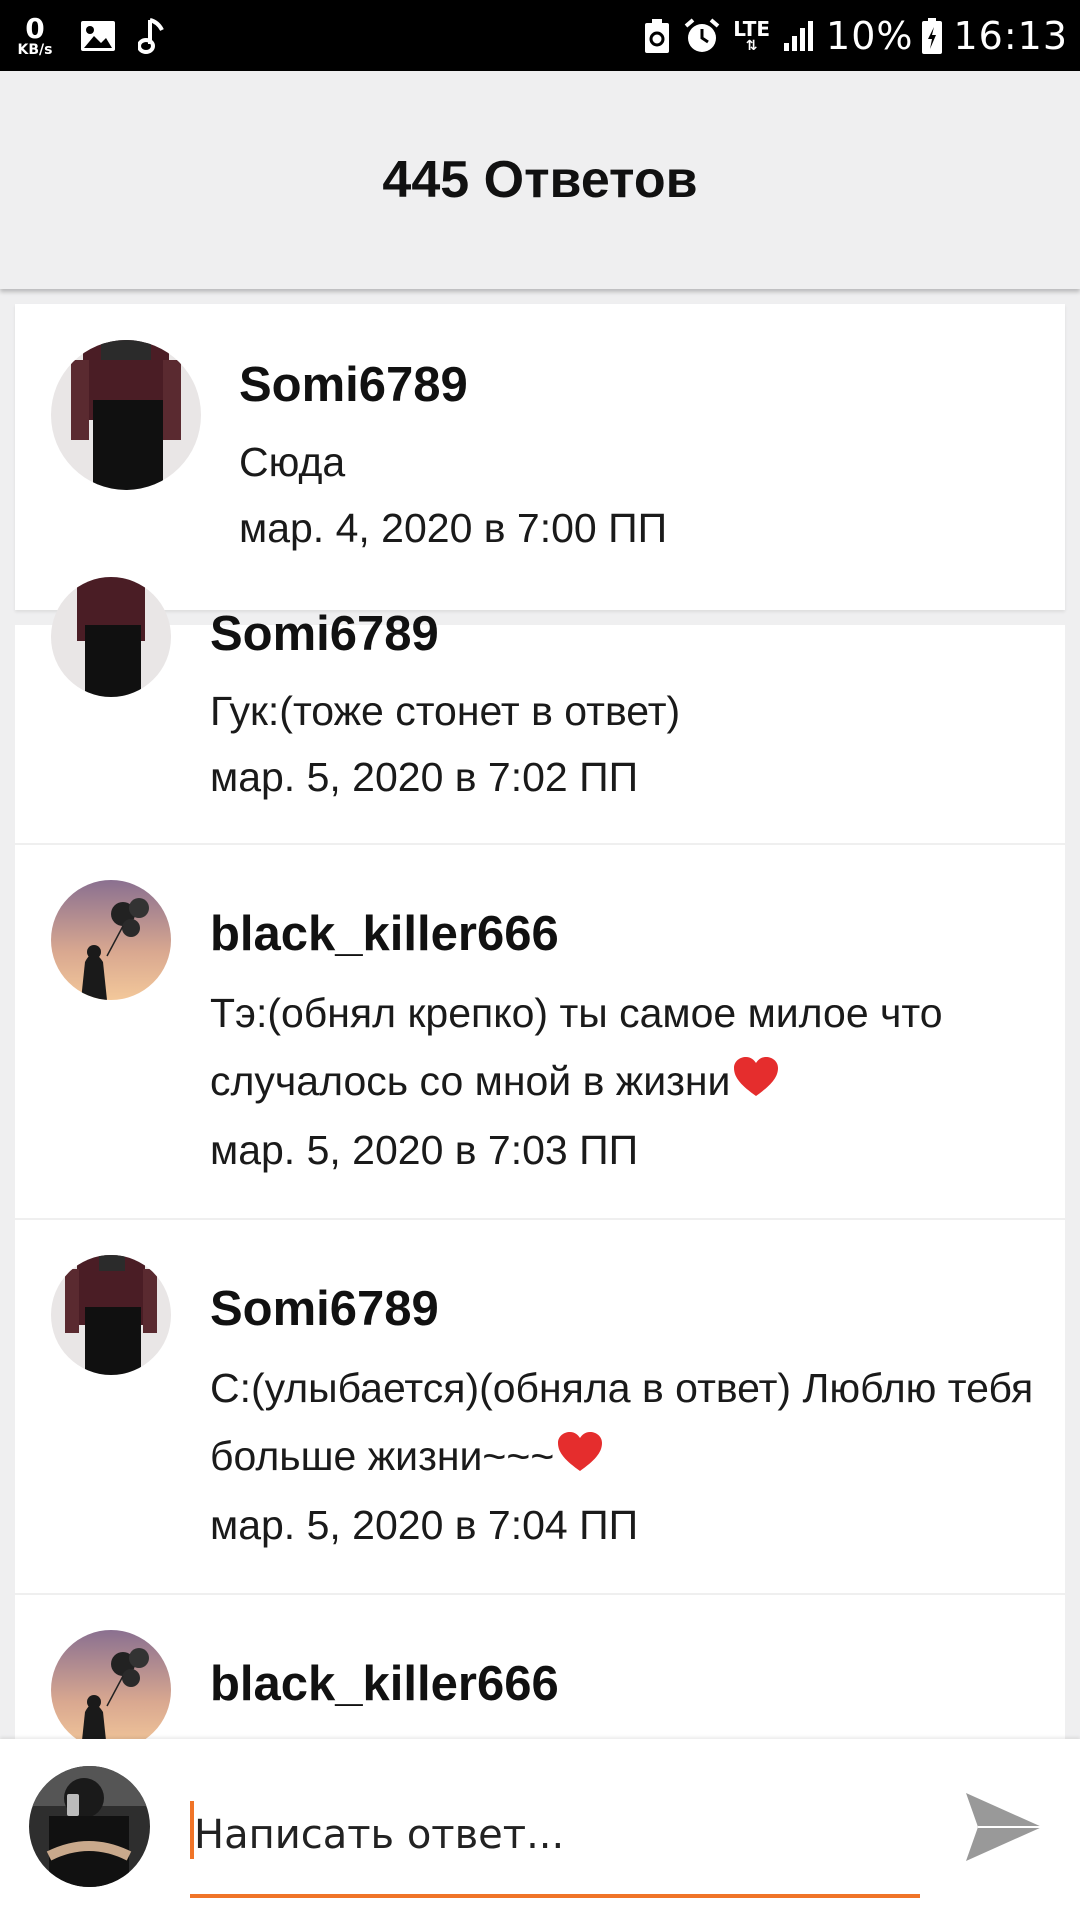  What do you see at coordinates (657, 36) in the screenshot?
I see `recycle-icon` at bounding box center [657, 36].